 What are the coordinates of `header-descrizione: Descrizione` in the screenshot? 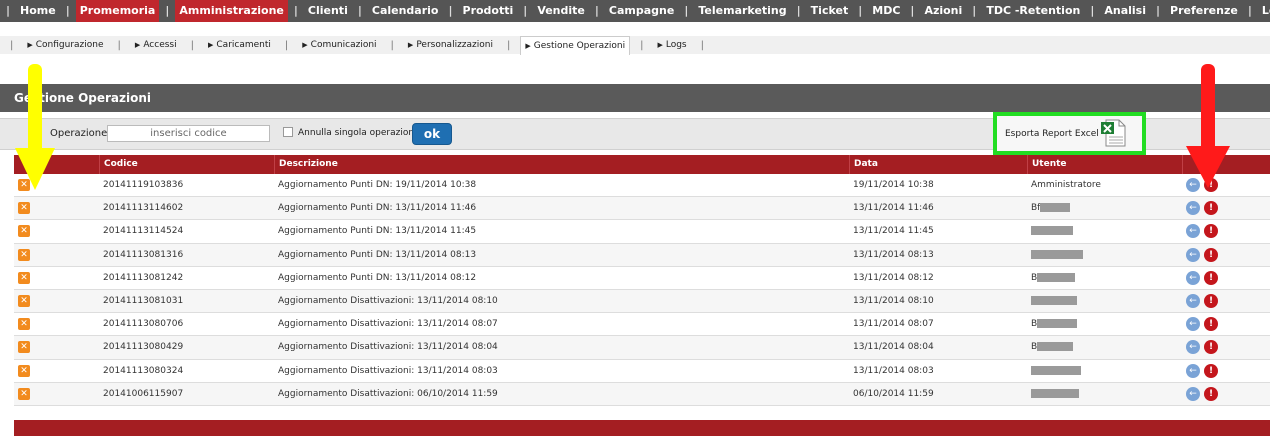 It's located at (561, 164).